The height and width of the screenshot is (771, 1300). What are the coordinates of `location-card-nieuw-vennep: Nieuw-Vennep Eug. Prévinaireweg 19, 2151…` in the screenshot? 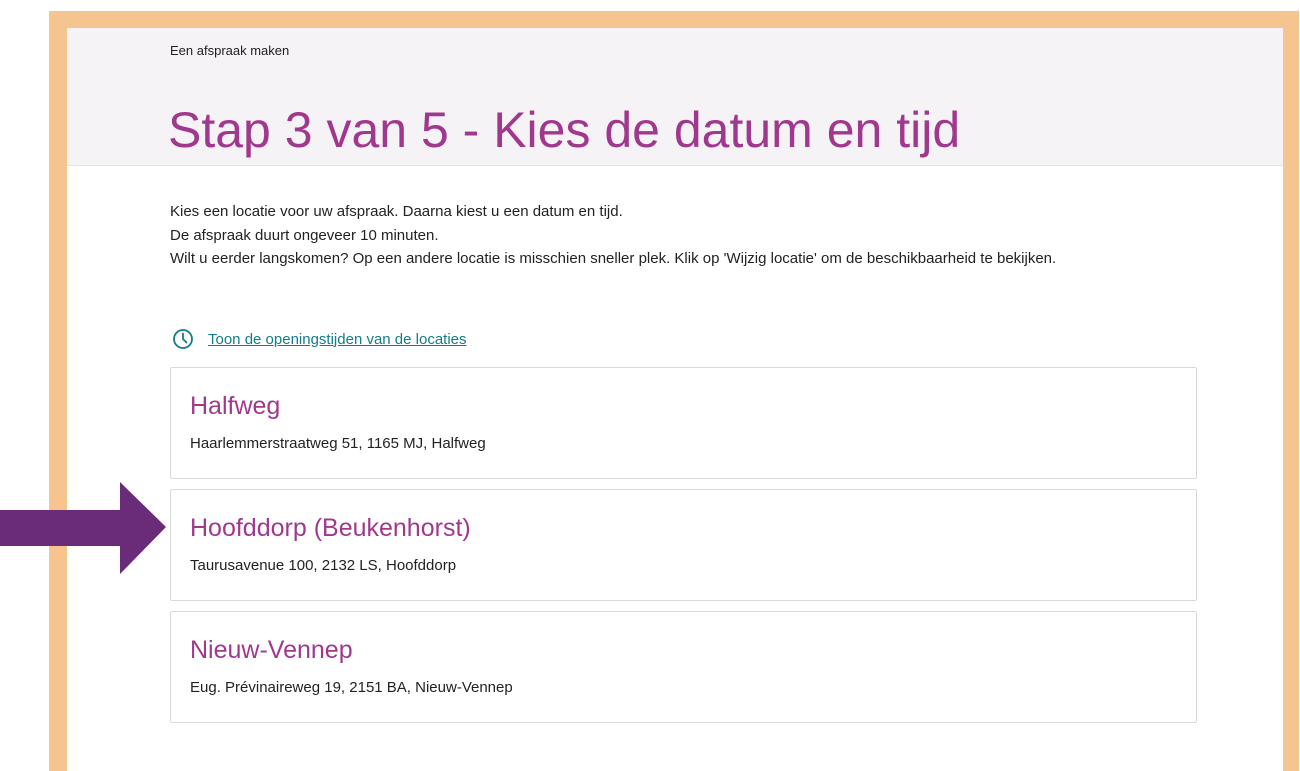 It's located at (683, 667).